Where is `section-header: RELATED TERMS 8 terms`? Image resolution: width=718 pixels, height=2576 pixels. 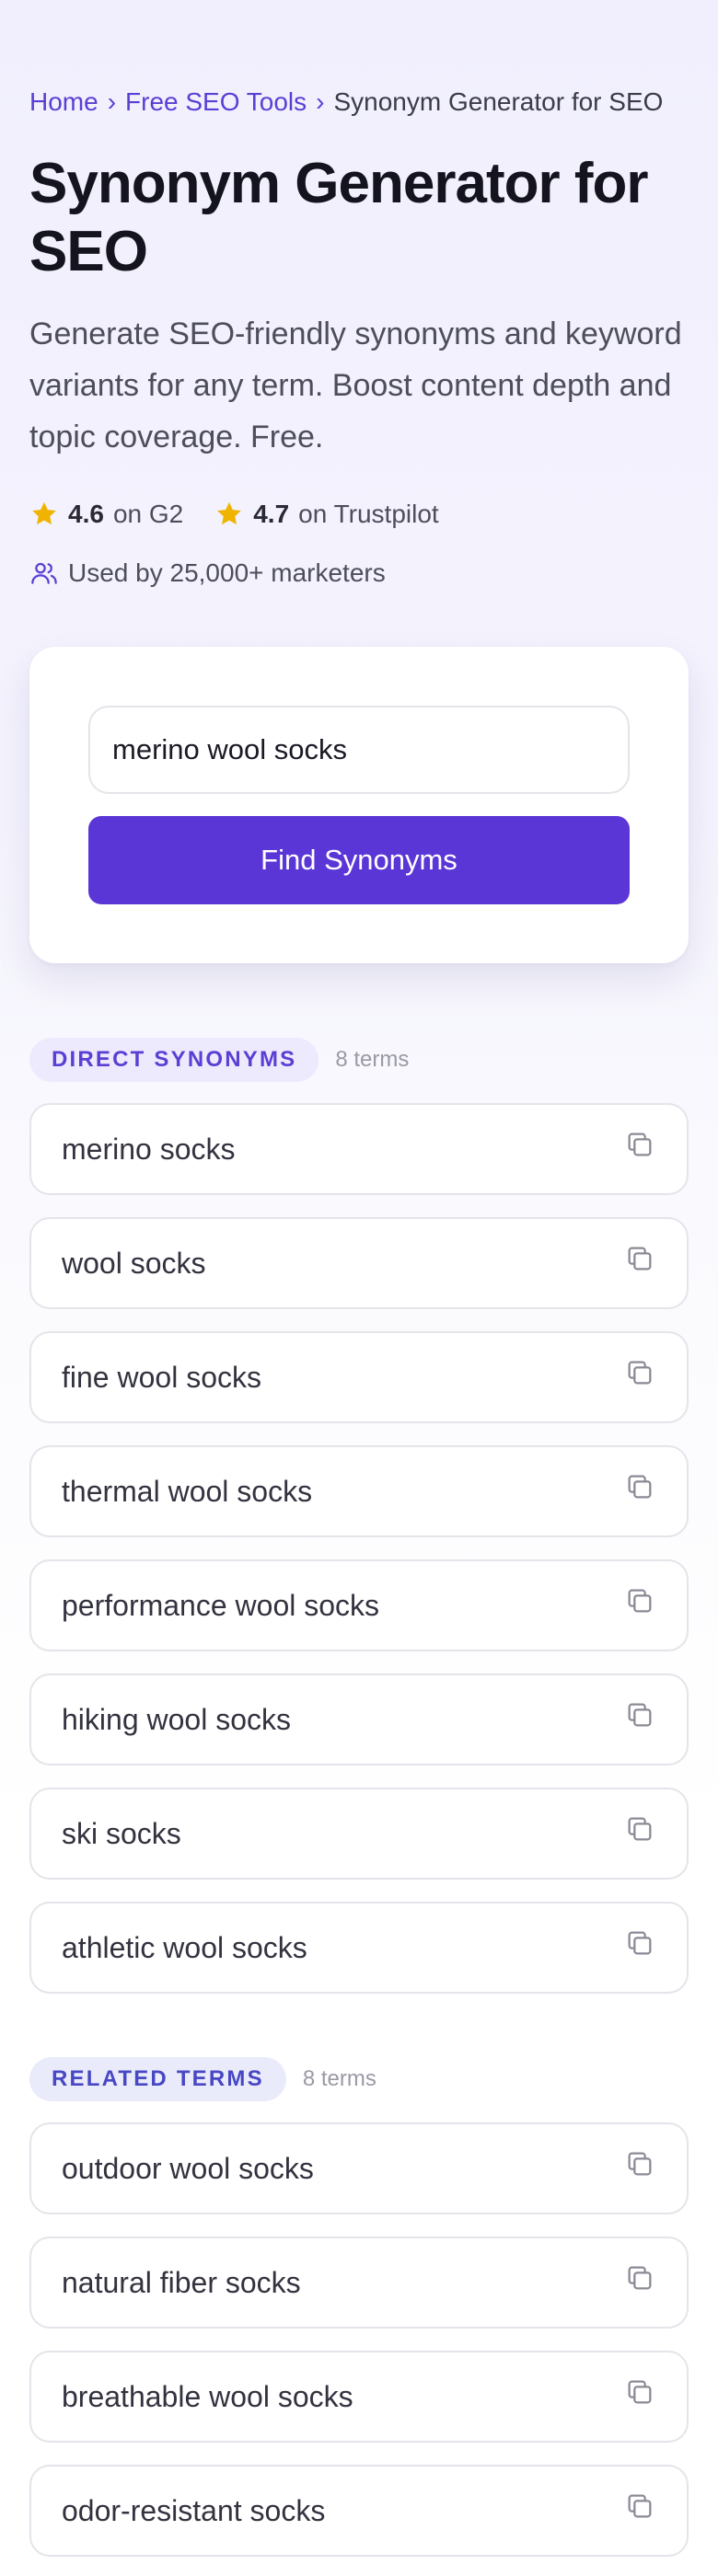
section-header: RELATED TERMS 8 terms is located at coordinates (359, 2079).